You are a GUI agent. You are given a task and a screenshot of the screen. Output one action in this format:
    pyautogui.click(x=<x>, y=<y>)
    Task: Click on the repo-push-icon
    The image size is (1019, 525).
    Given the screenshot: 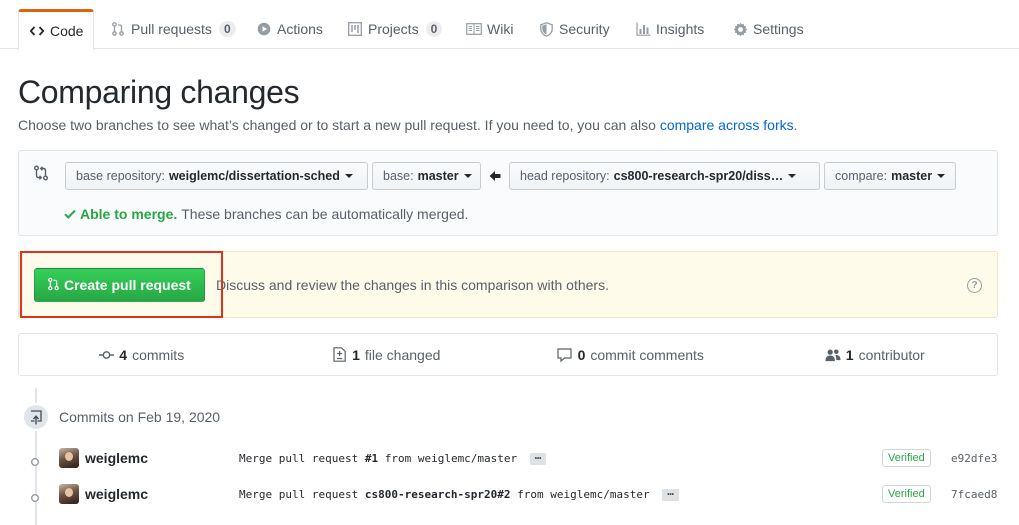 What is the action you would take?
    pyautogui.click(x=36, y=417)
    